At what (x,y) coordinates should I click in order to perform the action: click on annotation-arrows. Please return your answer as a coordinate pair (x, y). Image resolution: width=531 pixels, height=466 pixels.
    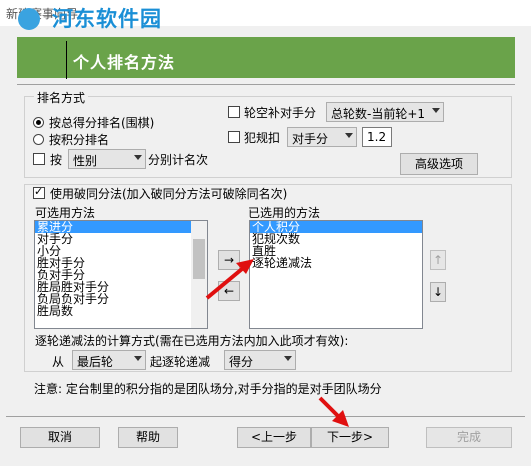
    Looking at the image, I should click on (277, 343).